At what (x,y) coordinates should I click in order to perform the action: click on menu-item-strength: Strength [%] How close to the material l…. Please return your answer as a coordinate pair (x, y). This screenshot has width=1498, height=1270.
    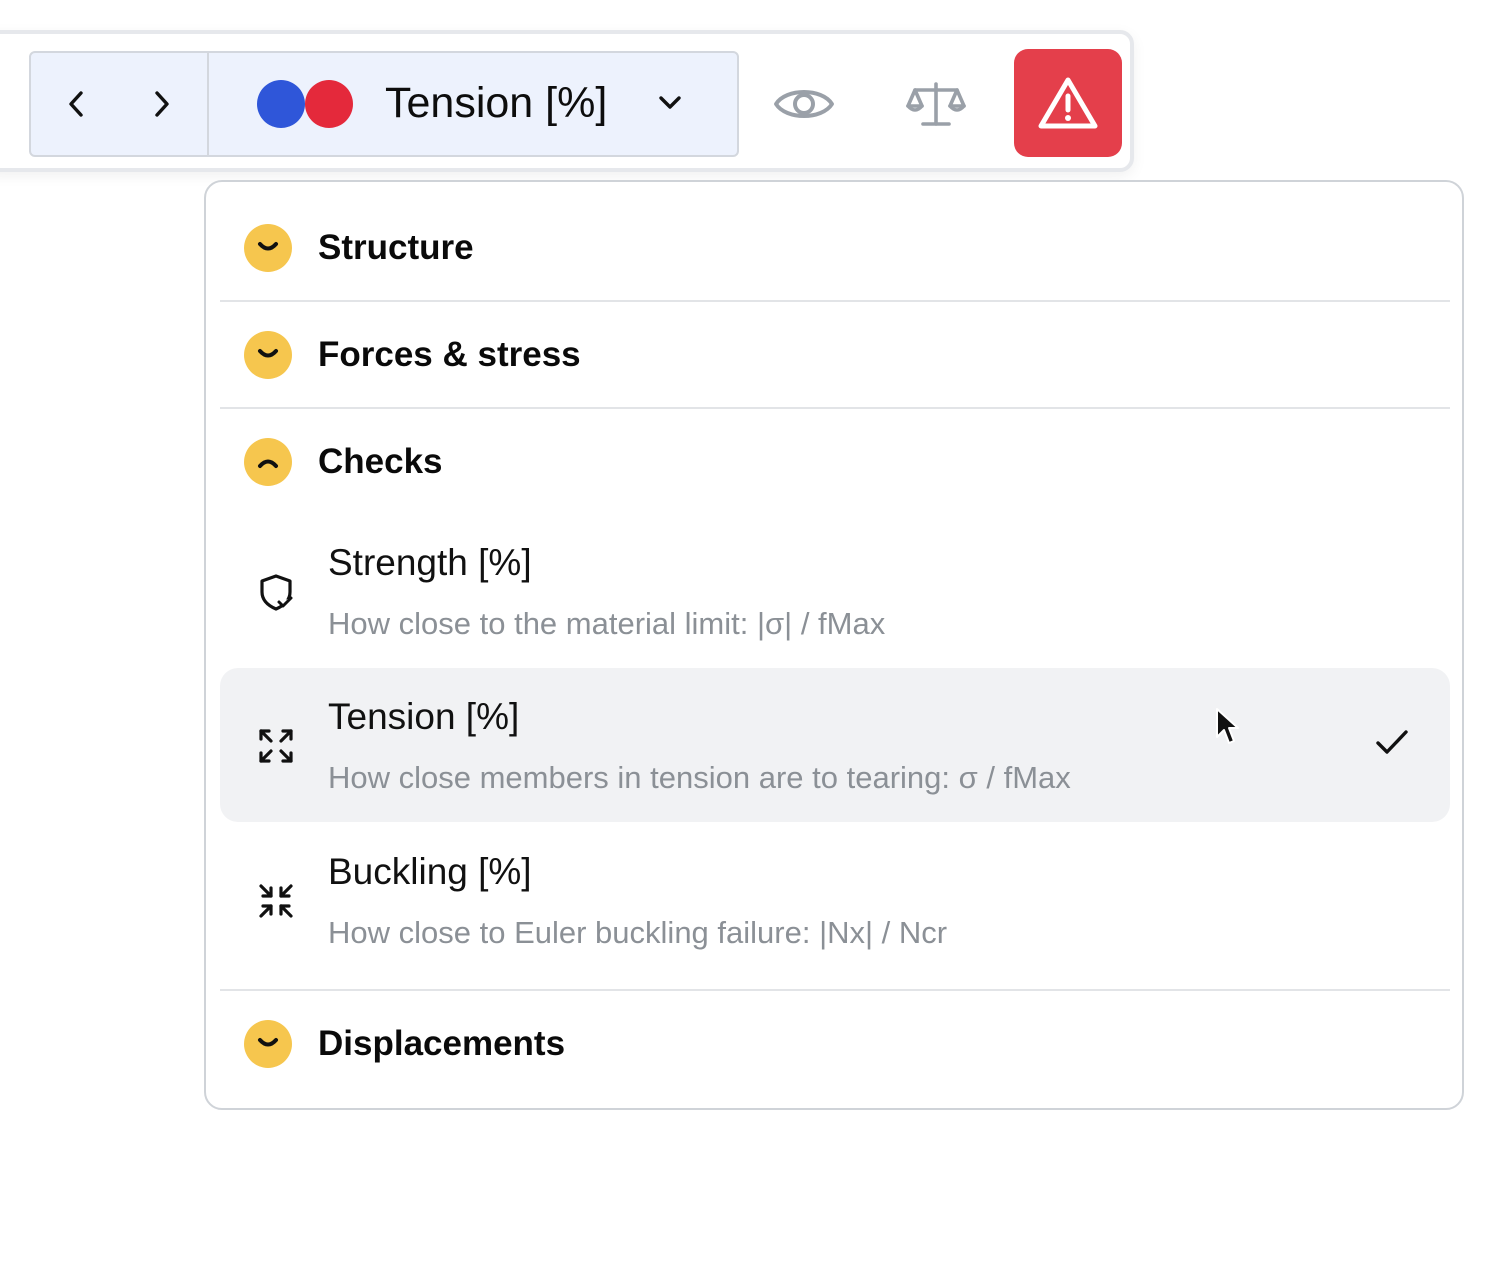
    Looking at the image, I should click on (835, 591).